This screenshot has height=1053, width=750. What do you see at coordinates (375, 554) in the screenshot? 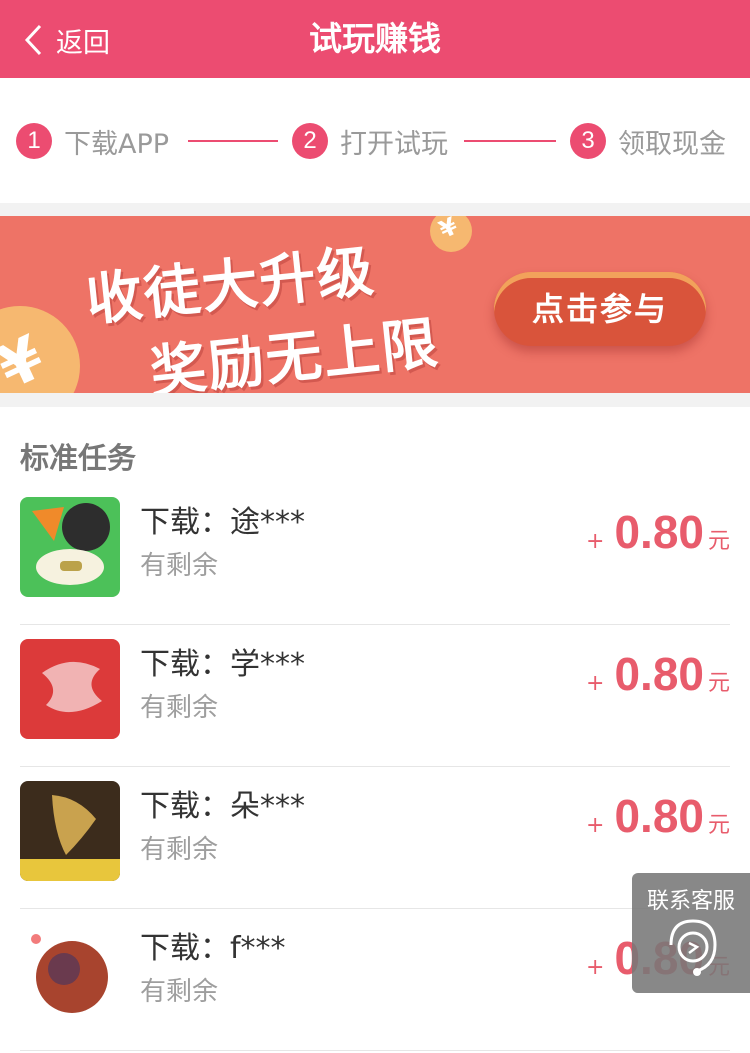
I see `task-row: 下载：途*** 有剩余 + 0.80 元` at bounding box center [375, 554].